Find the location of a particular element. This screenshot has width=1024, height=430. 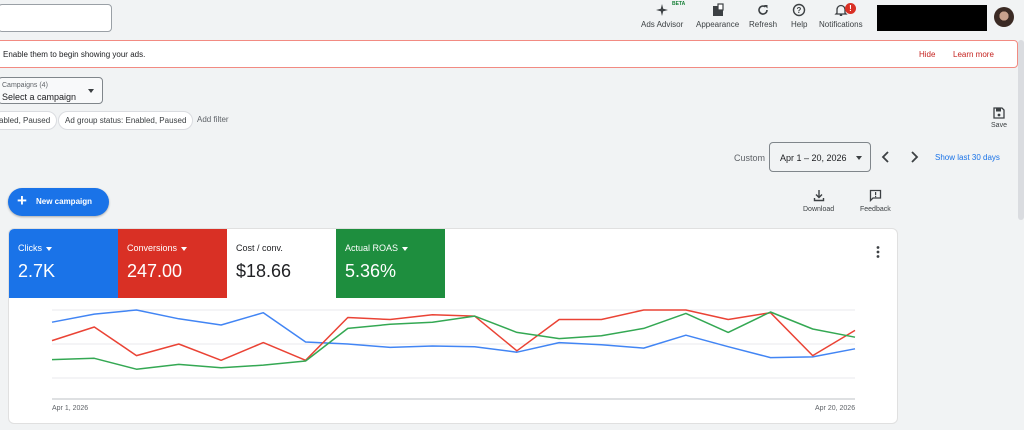

metric-label: Conversions is located at coordinates (152, 248).